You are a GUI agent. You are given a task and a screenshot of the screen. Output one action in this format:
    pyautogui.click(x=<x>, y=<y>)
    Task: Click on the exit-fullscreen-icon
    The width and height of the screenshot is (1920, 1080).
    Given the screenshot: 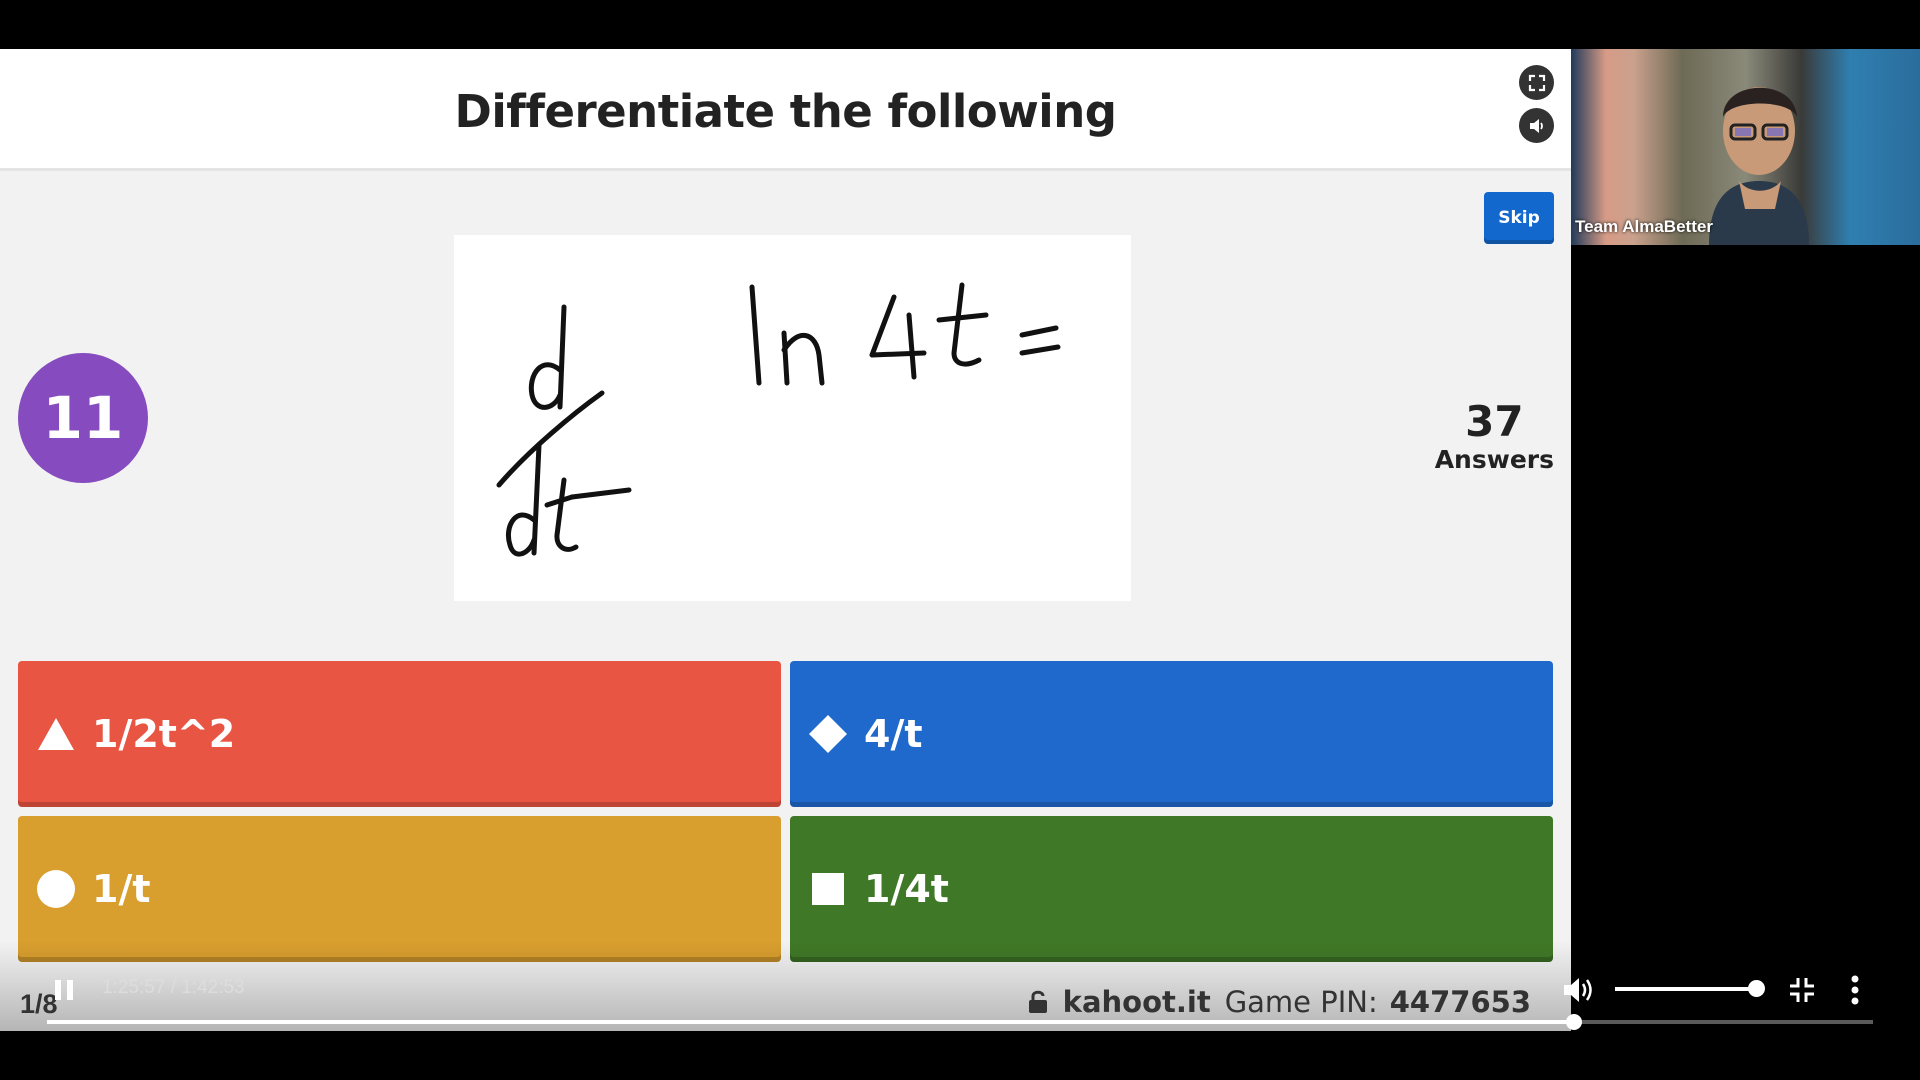 What is the action you would take?
    pyautogui.click(x=1802, y=990)
    